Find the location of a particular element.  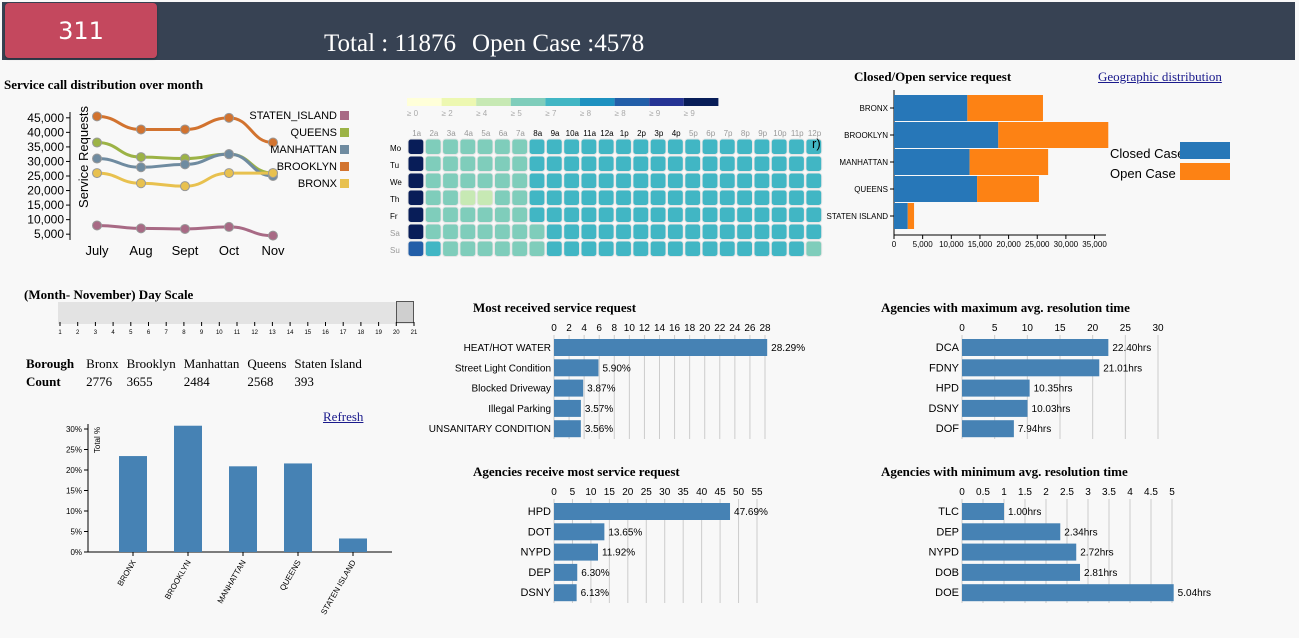

day-label: Tu is located at coordinates (394, 165).